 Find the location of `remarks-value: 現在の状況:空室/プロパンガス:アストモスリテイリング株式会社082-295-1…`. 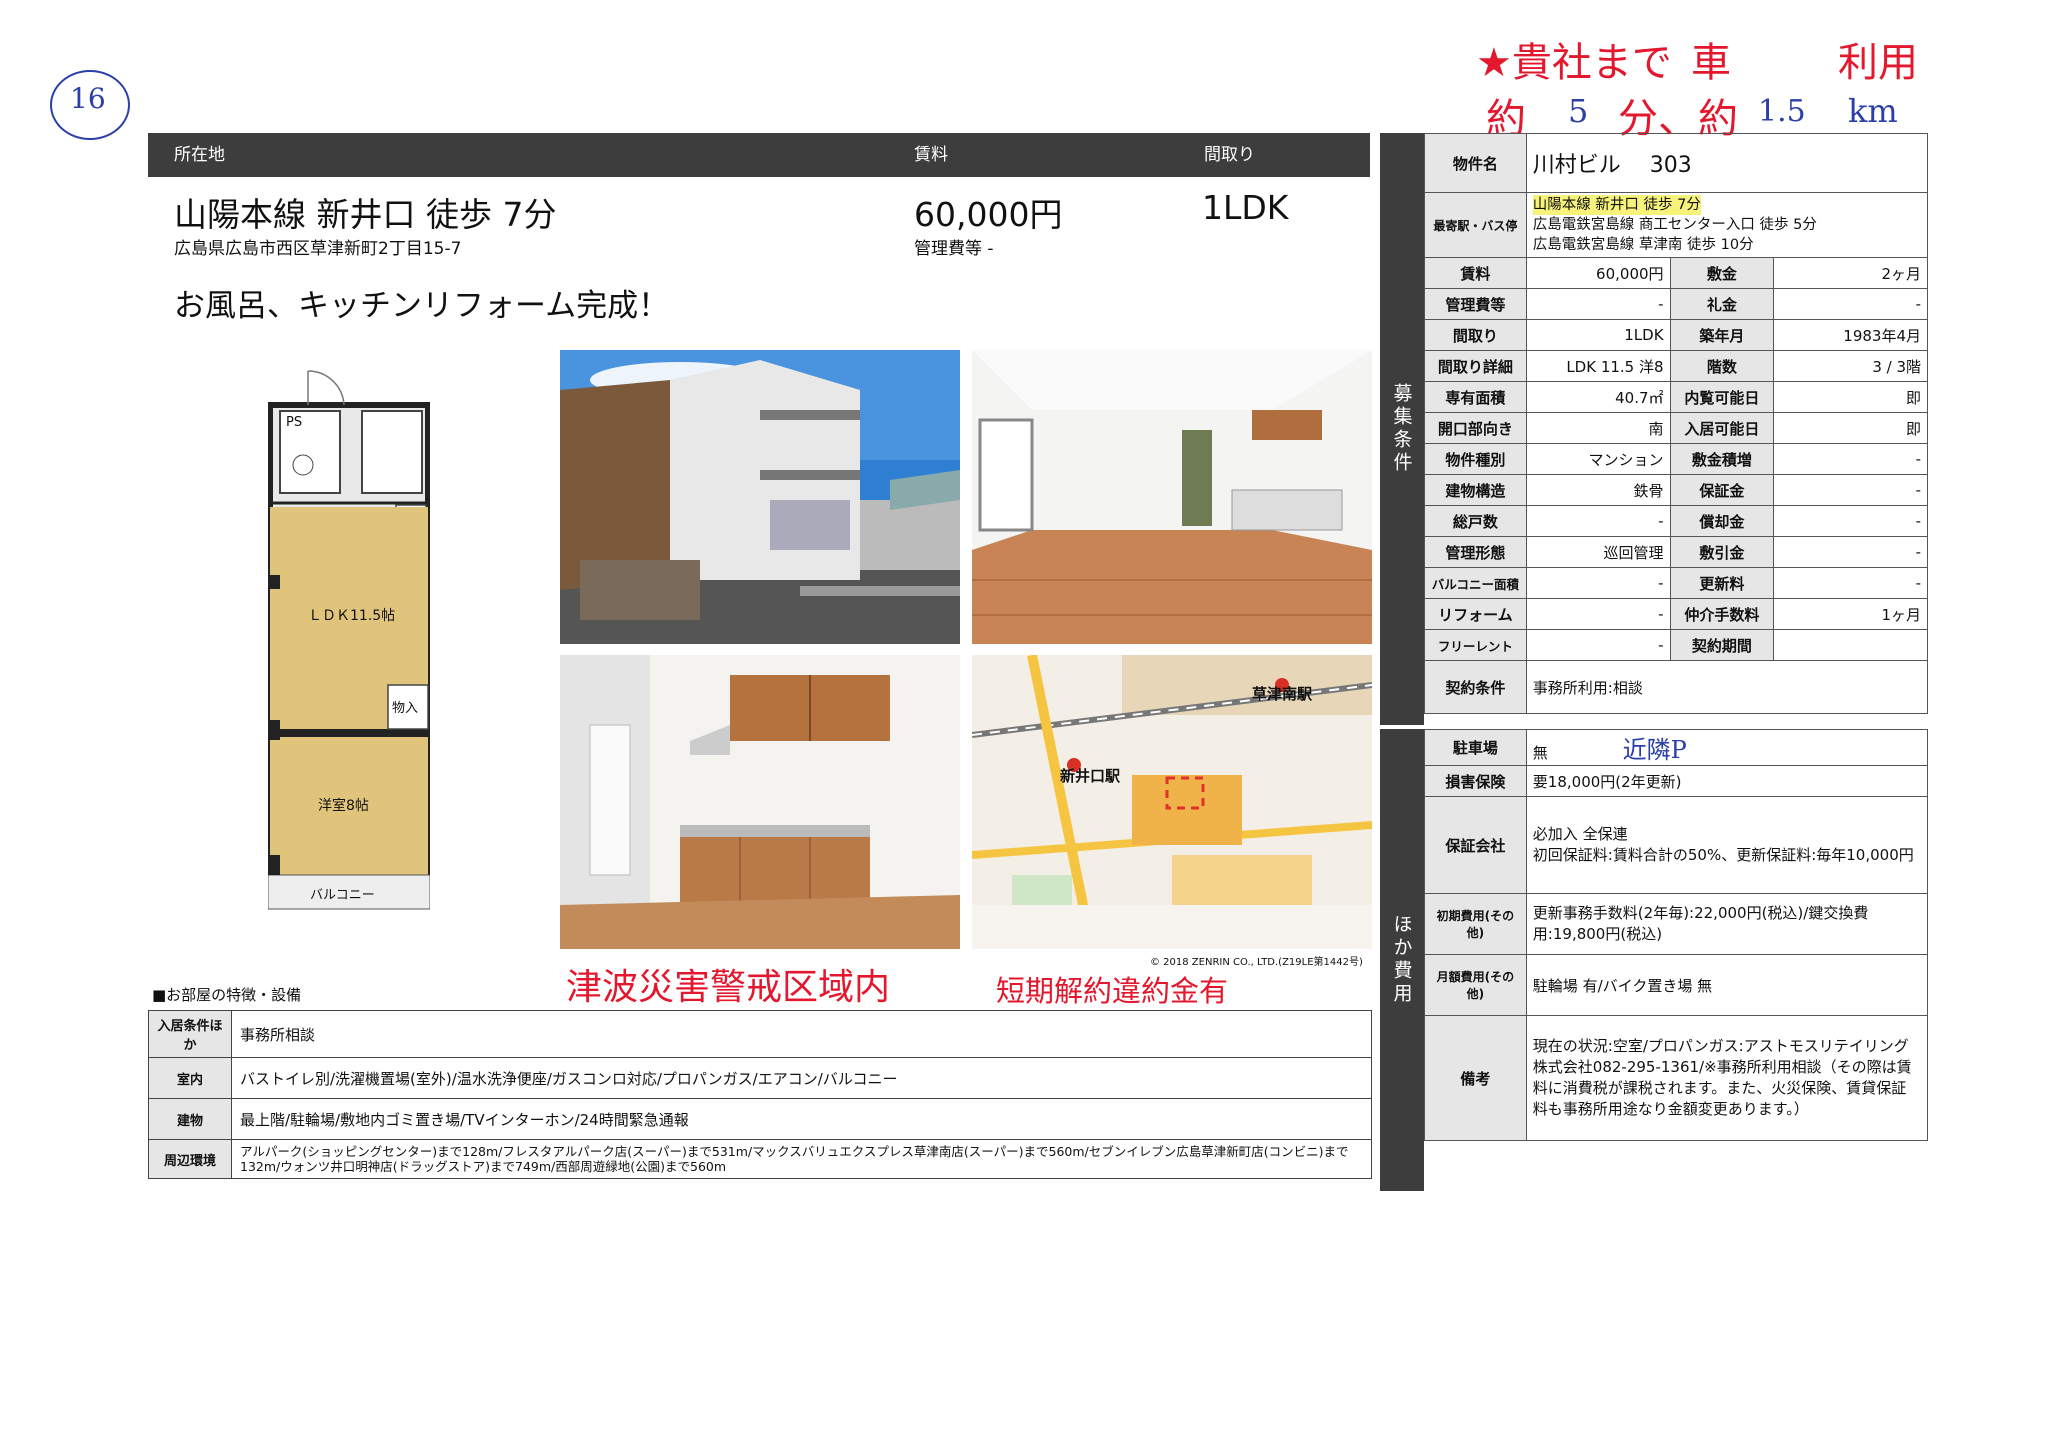

remarks-value: 現在の状況:空室/プロパンガス:アストモスリテイリング株式会社082-295-1… is located at coordinates (1727, 1078).